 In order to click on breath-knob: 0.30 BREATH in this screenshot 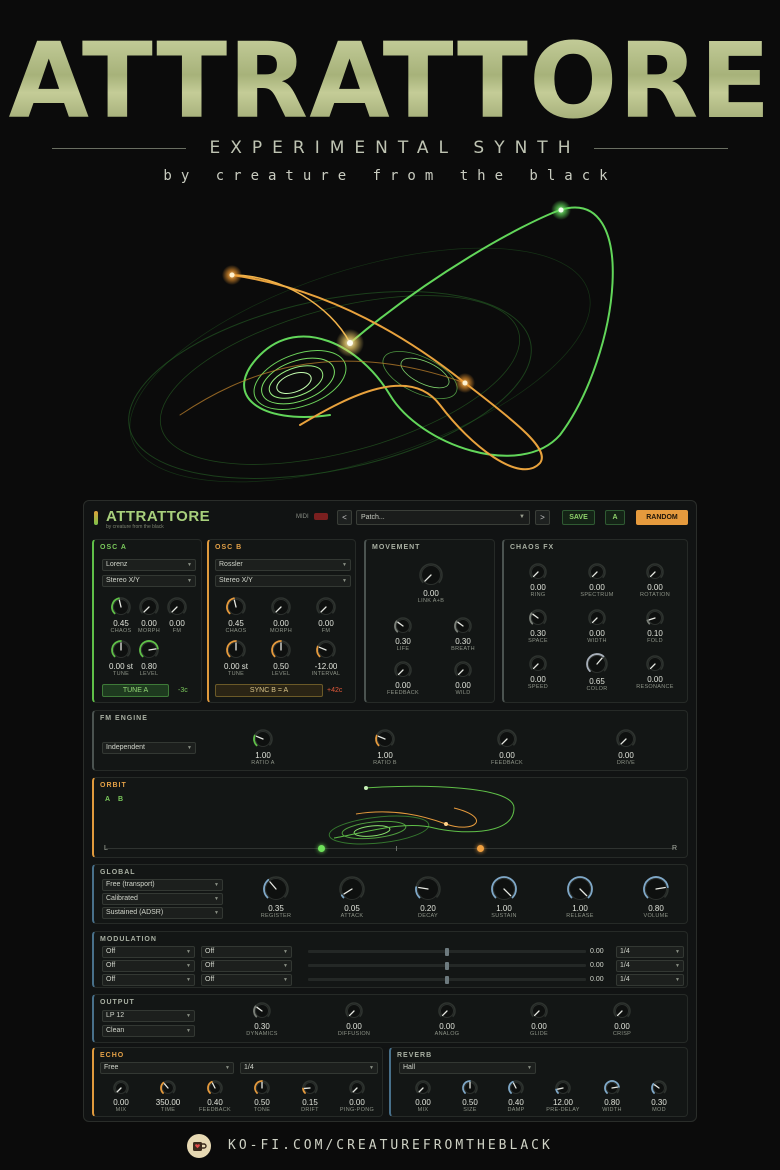, I will do `click(463, 634)`.